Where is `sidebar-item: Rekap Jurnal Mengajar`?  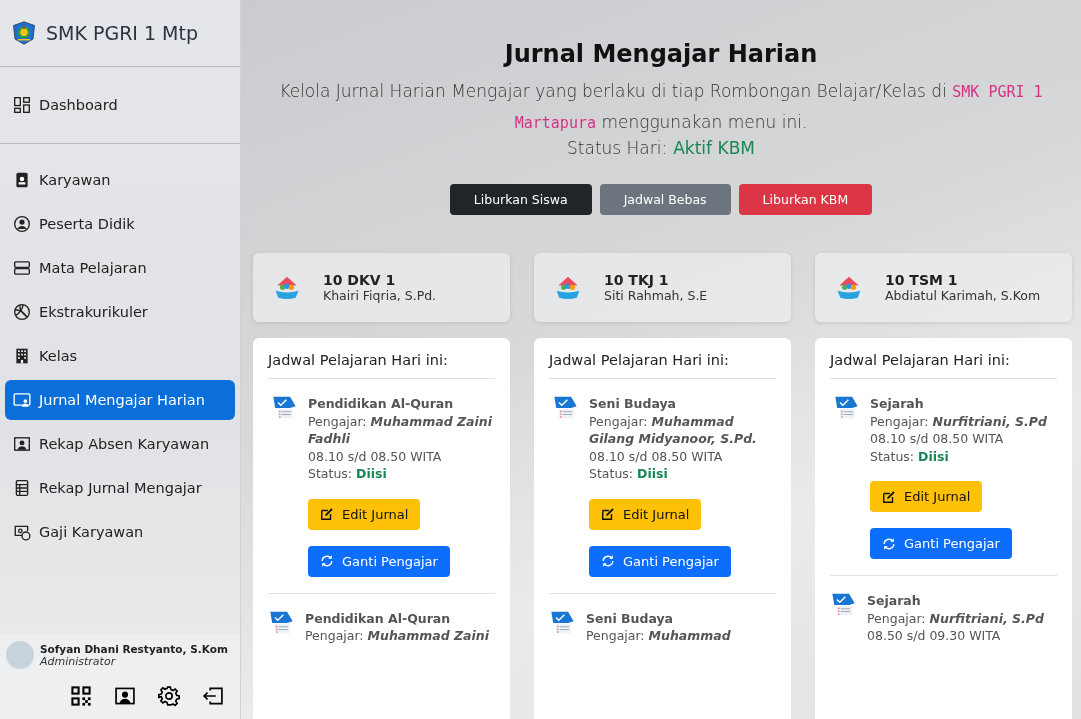
sidebar-item: Rekap Jurnal Mengajar is located at coordinates (120, 488).